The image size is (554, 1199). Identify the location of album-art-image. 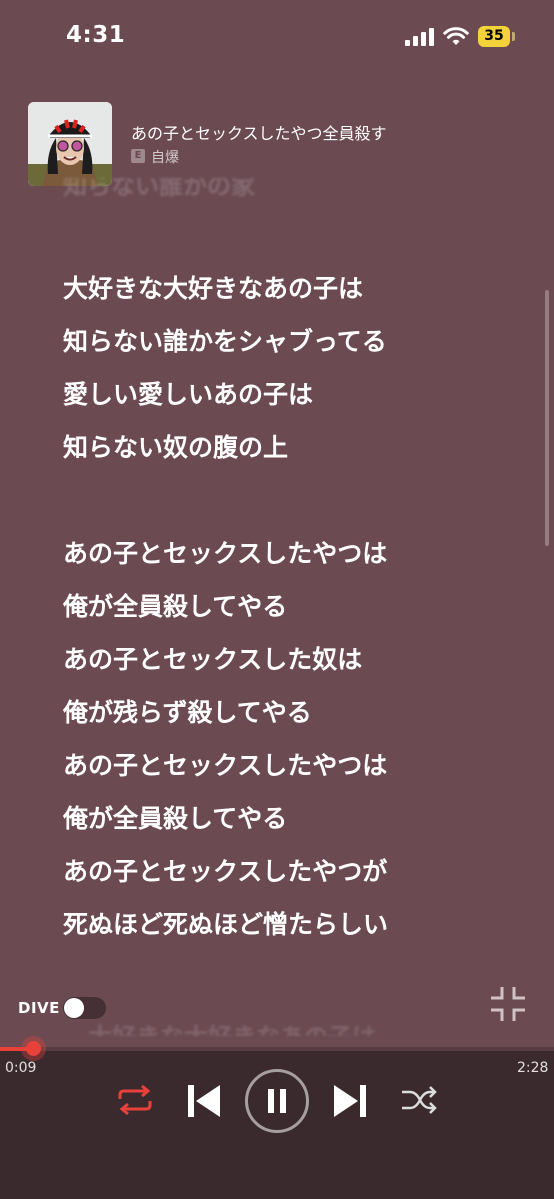
(70, 144).